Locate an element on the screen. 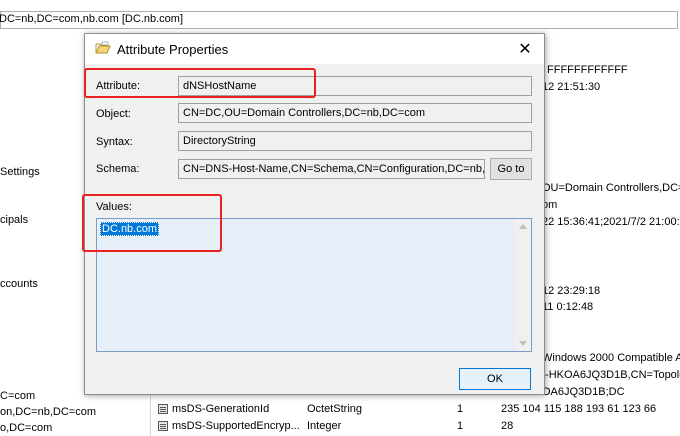  dialog-titlebar: Attribute Properties ✕ is located at coordinates (314, 49).